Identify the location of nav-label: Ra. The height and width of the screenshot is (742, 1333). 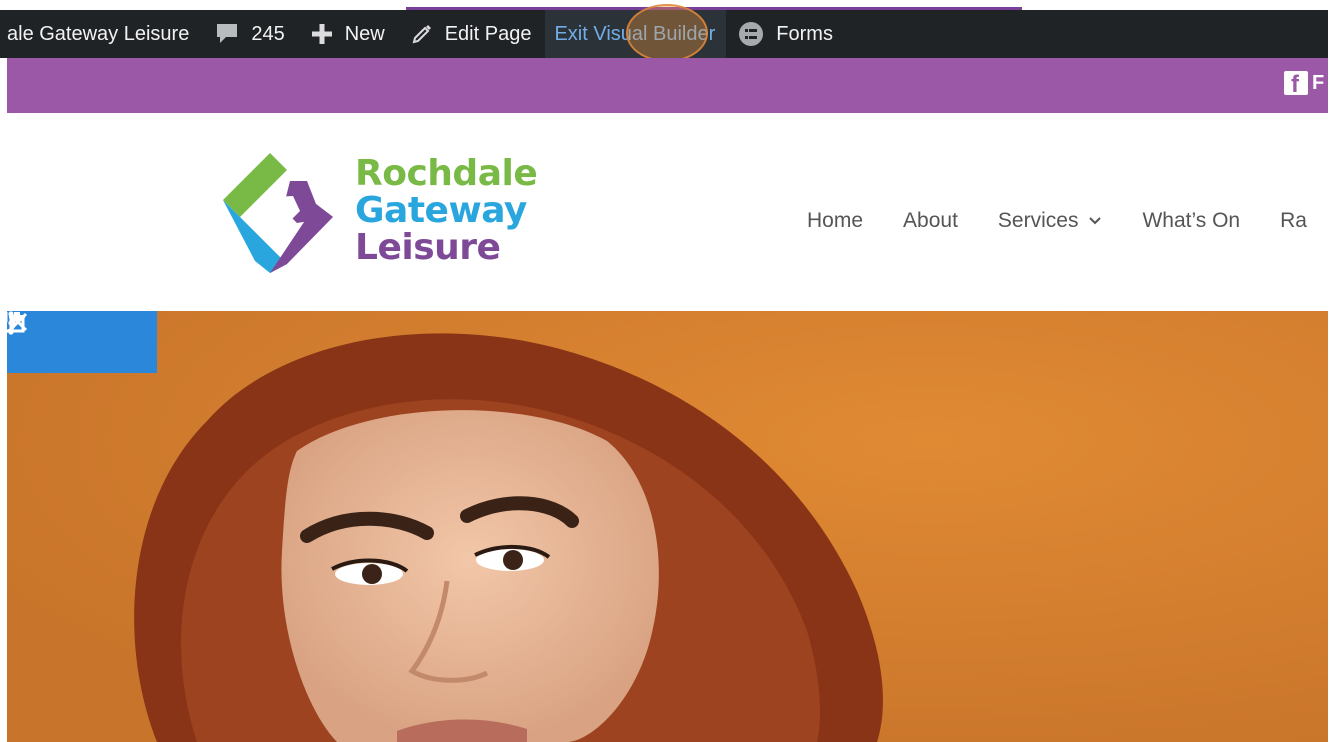
(1293, 220).